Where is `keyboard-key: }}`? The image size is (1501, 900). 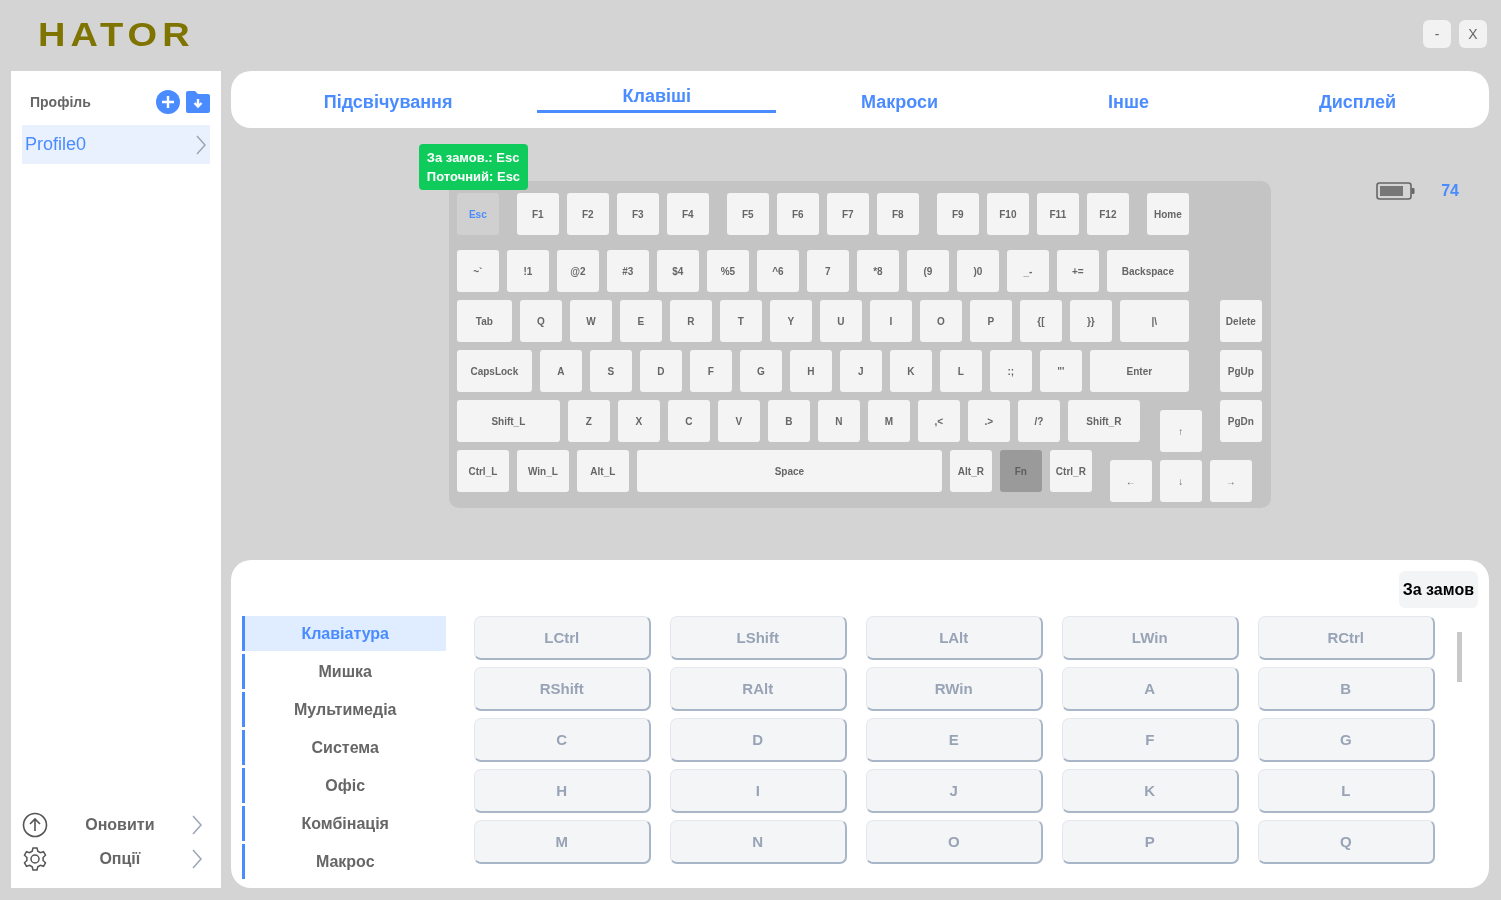 keyboard-key: }} is located at coordinates (1090, 321).